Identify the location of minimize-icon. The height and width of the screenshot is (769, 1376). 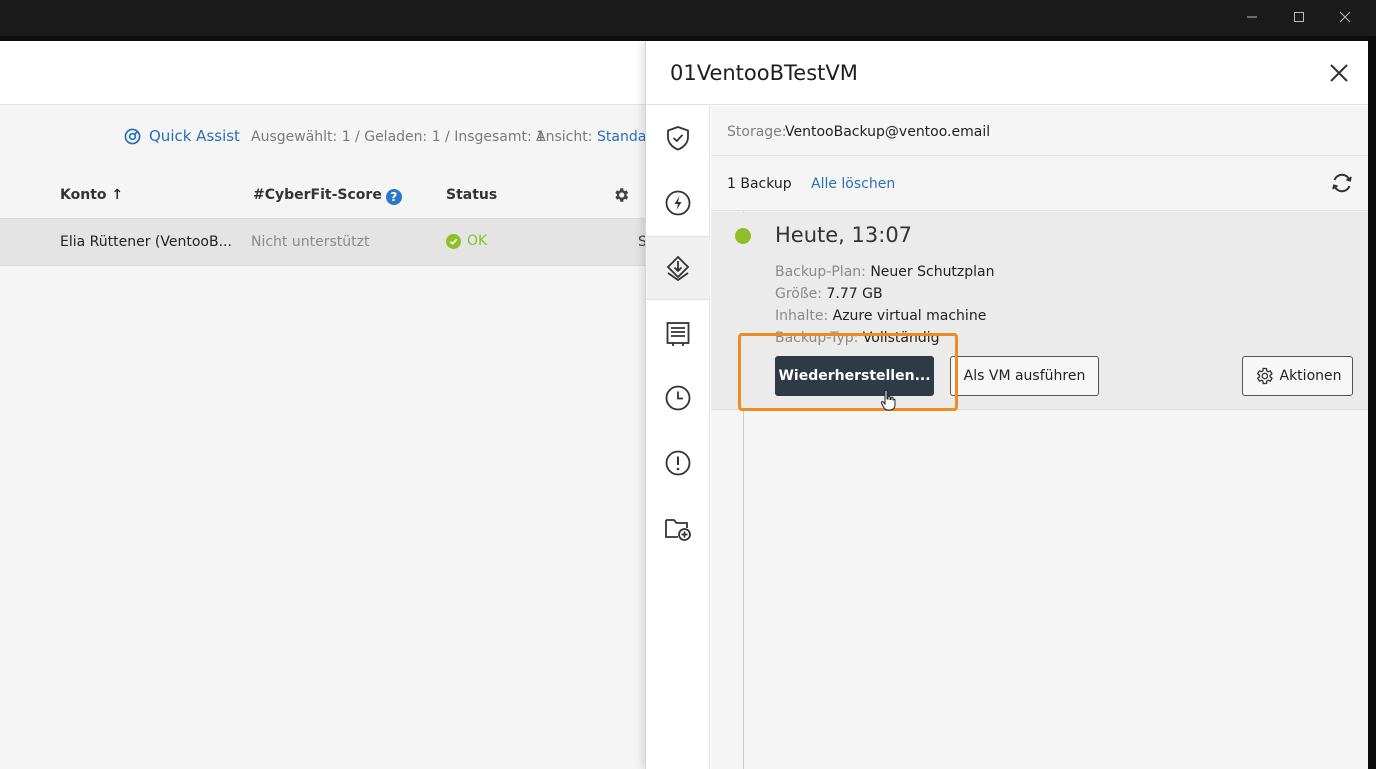
(1252, 17).